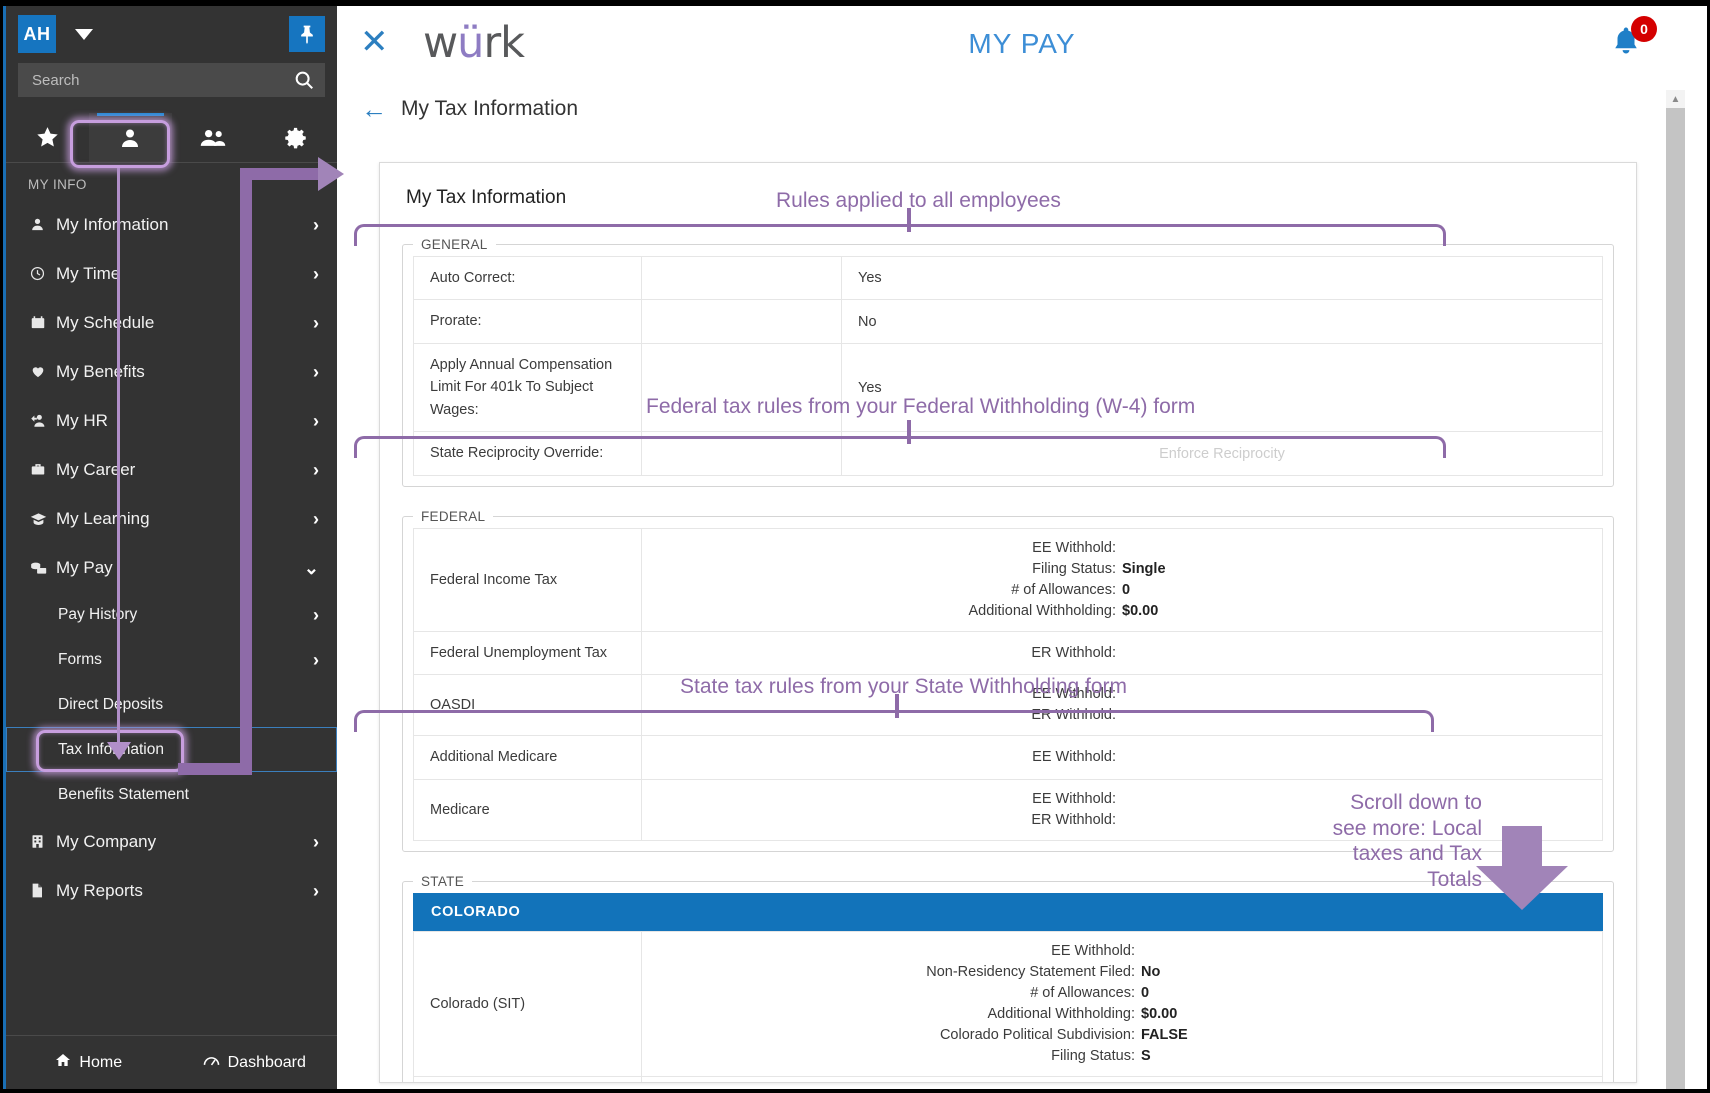 The image size is (1710, 1093). What do you see at coordinates (171, 469) in the screenshot?
I see `sidebar-item-my-career: My Career ›` at bounding box center [171, 469].